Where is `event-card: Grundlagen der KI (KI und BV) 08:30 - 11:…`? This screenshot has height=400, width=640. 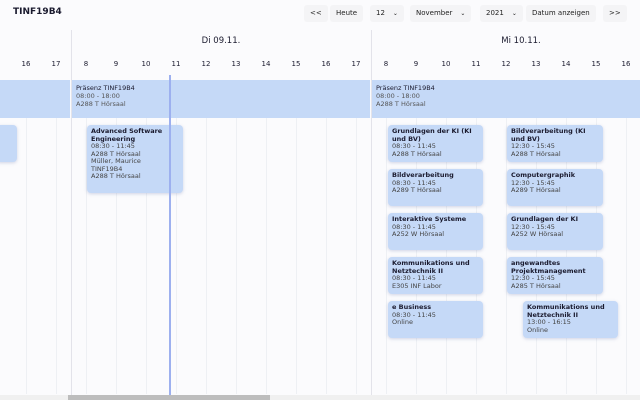
event-card: Grundlagen der KI (KI und BV) 08:30 - 11:… is located at coordinates (435, 143).